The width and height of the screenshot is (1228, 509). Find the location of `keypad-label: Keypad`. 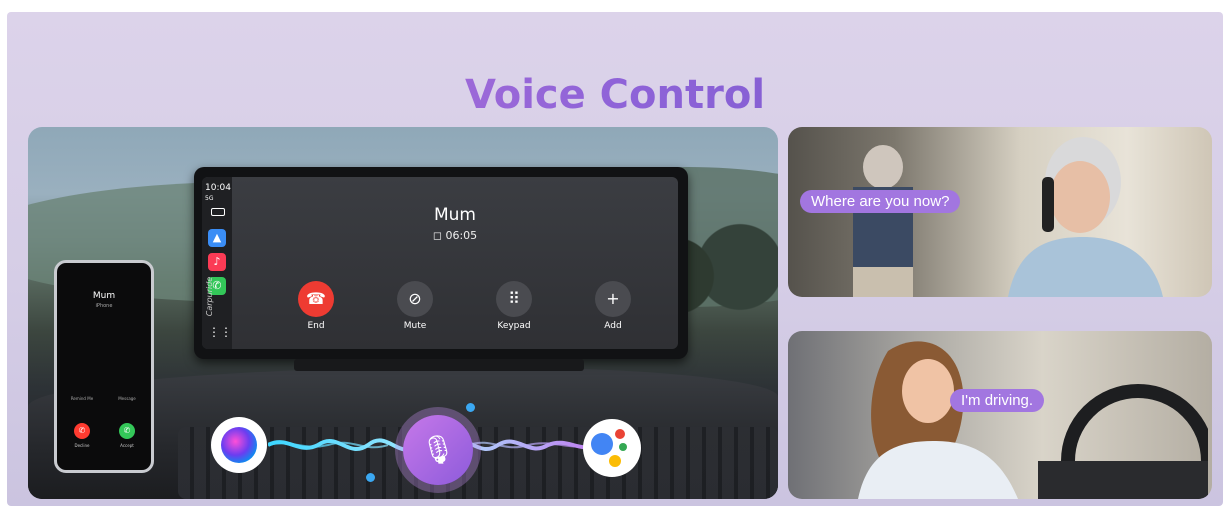

keypad-label: Keypad is located at coordinates (514, 326).